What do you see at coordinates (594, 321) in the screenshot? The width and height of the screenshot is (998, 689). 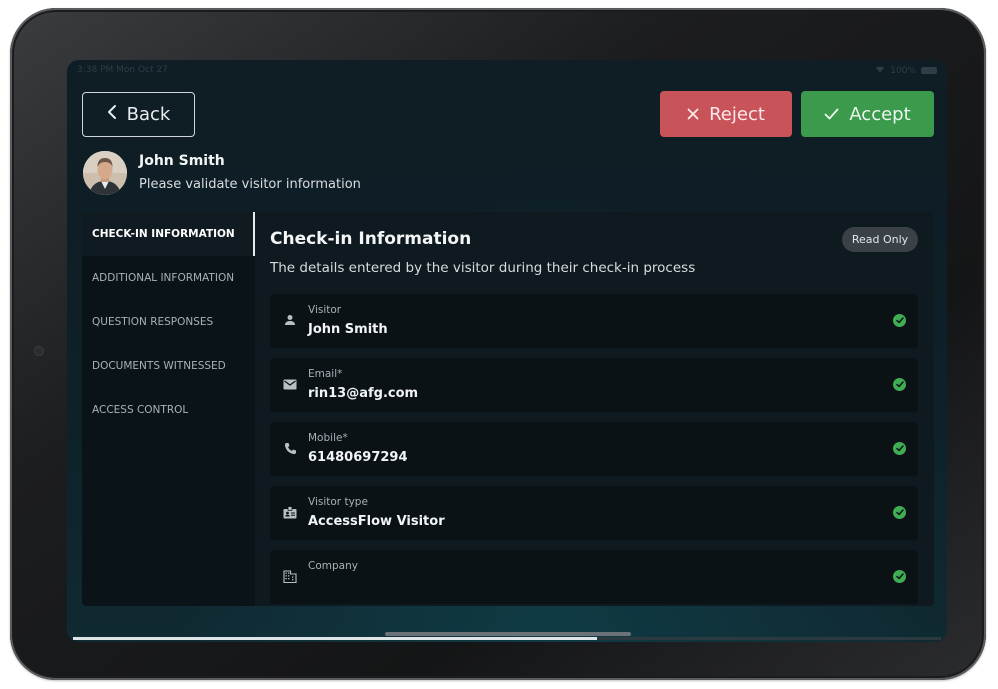 I see `field-visitor: Visitor John Smith` at bounding box center [594, 321].